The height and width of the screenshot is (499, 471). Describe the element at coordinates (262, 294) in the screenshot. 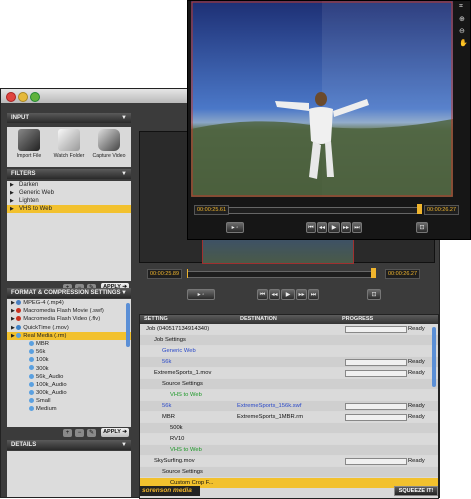

I see `go-to-start-button: ⏮` at that location.